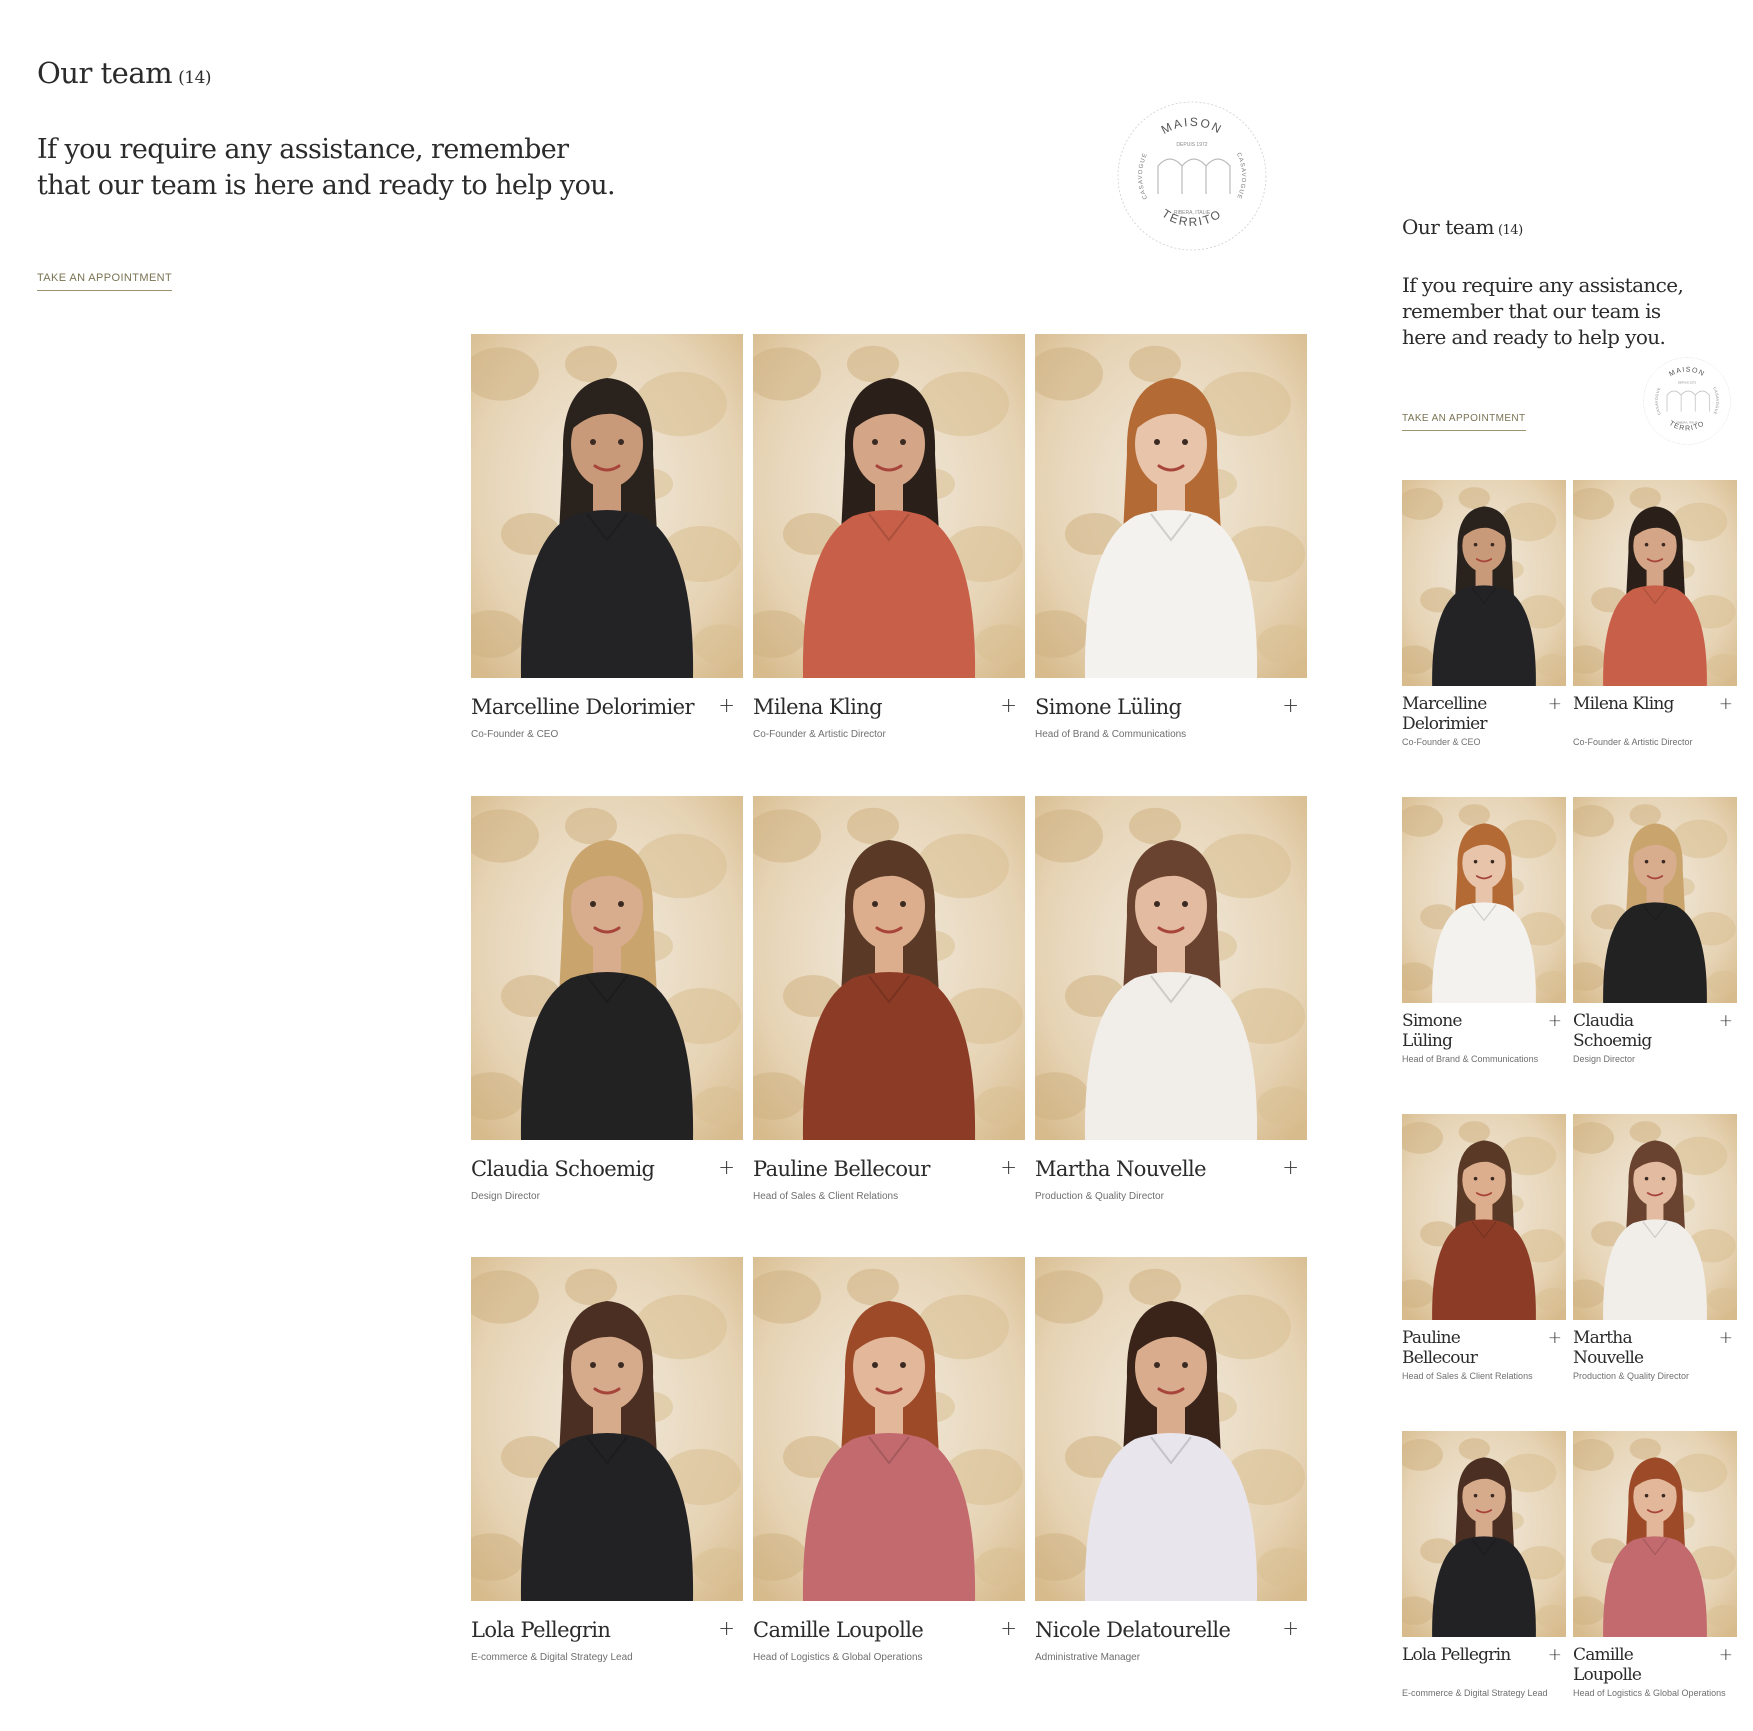  What do you see at coordinates (105, 73) in the screenshot?
I see `title-text: Our team` at bounding box center [105, 73].